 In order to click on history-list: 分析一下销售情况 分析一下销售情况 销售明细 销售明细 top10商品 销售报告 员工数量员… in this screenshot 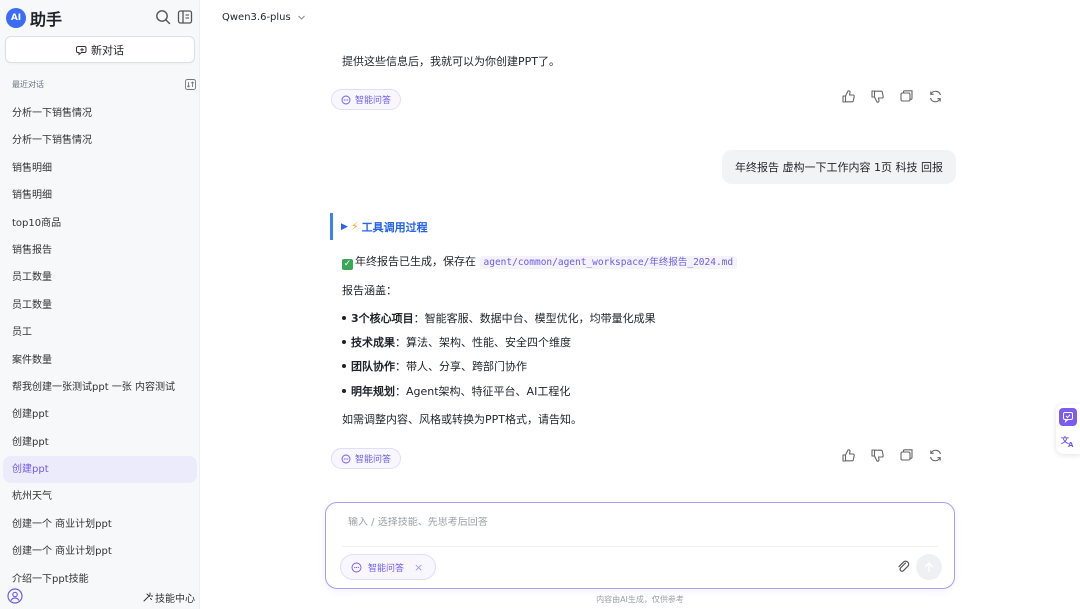, I will do `click(100, 346)`.